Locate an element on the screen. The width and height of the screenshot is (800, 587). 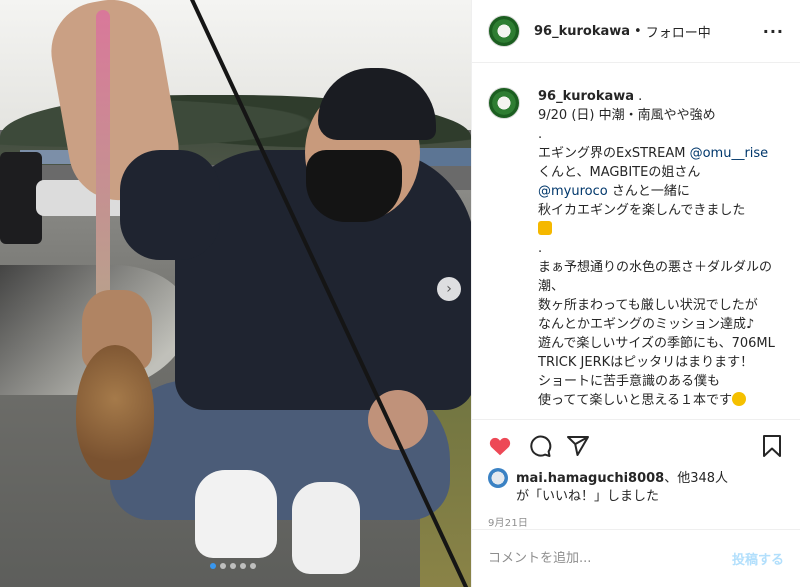
share-icon is located at coordinates (578, 446).